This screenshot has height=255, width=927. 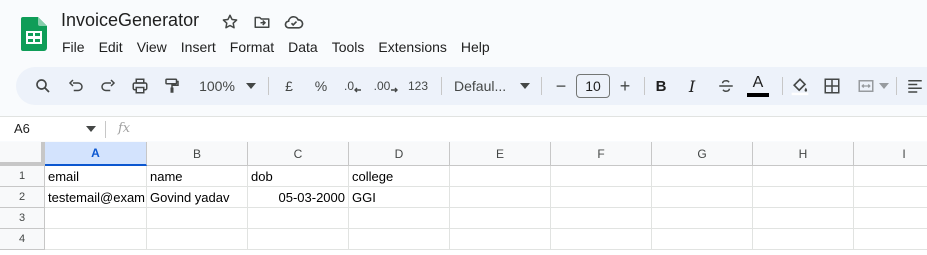 What do you see at coordinates (500, 176) in the screenshot?
I see `cell-e1` at bounding box center [500, 176].